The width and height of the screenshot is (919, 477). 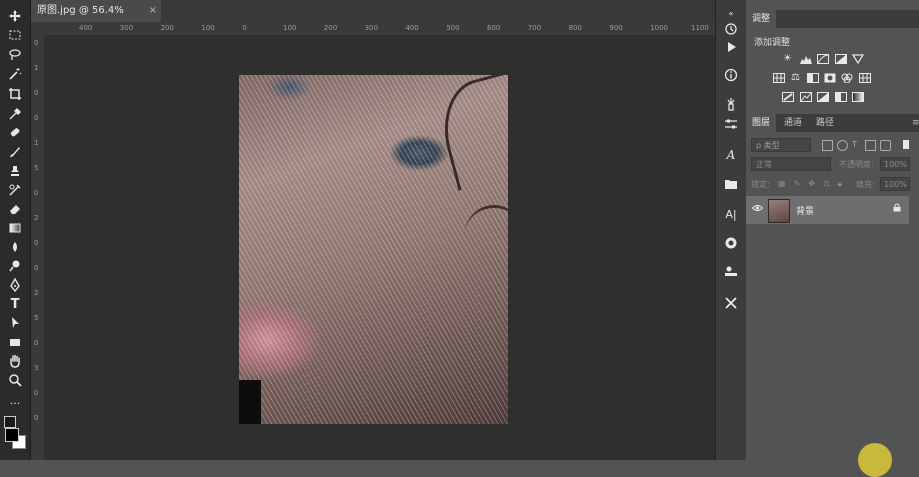 What do you see at coordinates (840, 58) in the screenshot?
I see `exposure-icon` at bounding box center [840, 58].